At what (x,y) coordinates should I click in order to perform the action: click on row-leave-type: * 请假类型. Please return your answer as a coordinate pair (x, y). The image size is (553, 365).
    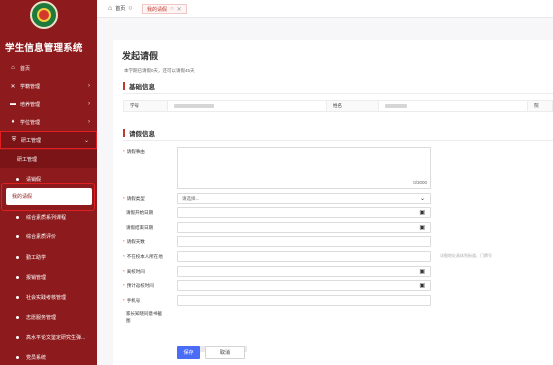
    Looking at the image, I should click on (134, 198).